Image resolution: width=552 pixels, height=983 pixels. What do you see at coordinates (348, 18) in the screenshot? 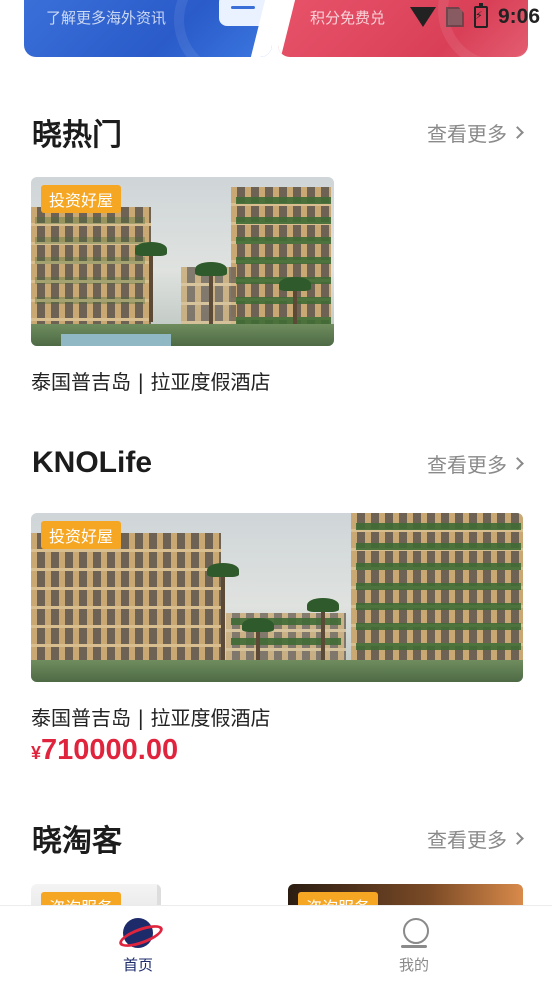
I see `banner-label: 积分免费兑` at bounding box center [348, 18].